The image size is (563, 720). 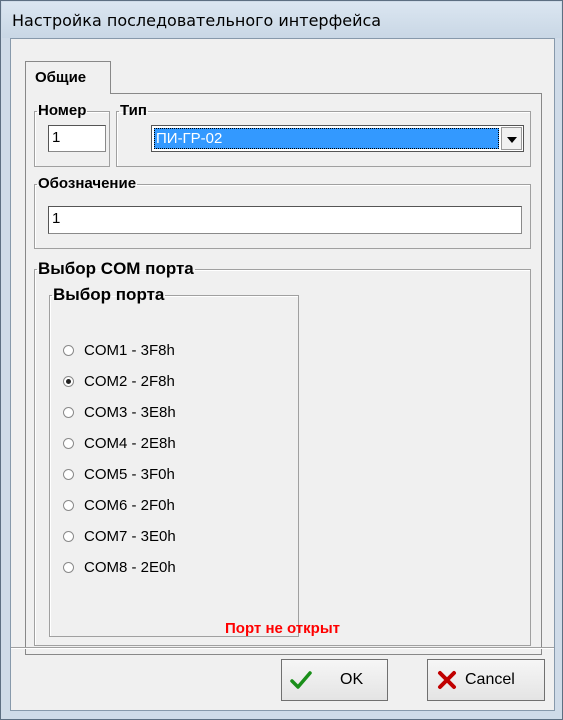 What do you see at coordinates (87, 183) in the screenshot?
I see `designation-group-legend: Обозначение` at bounding box center [87, 183].